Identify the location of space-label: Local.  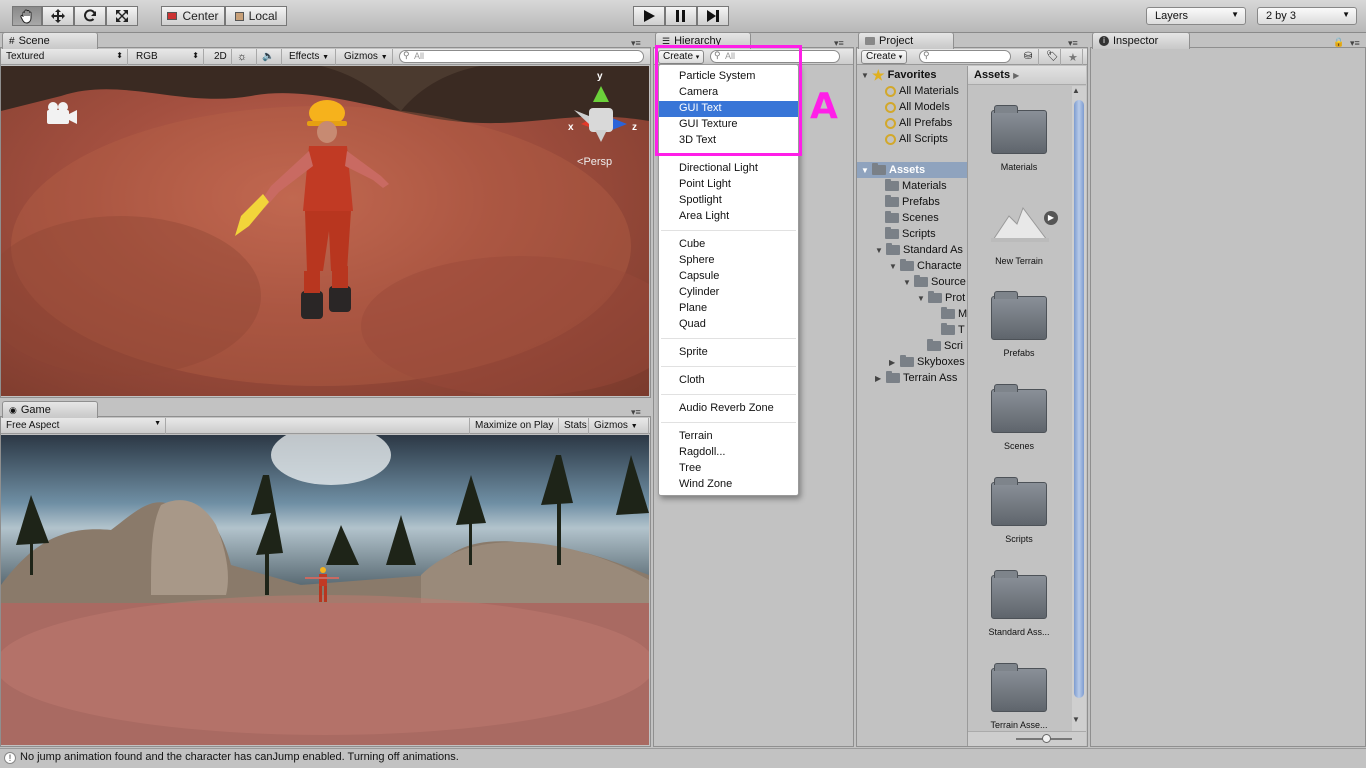
(263, 16).